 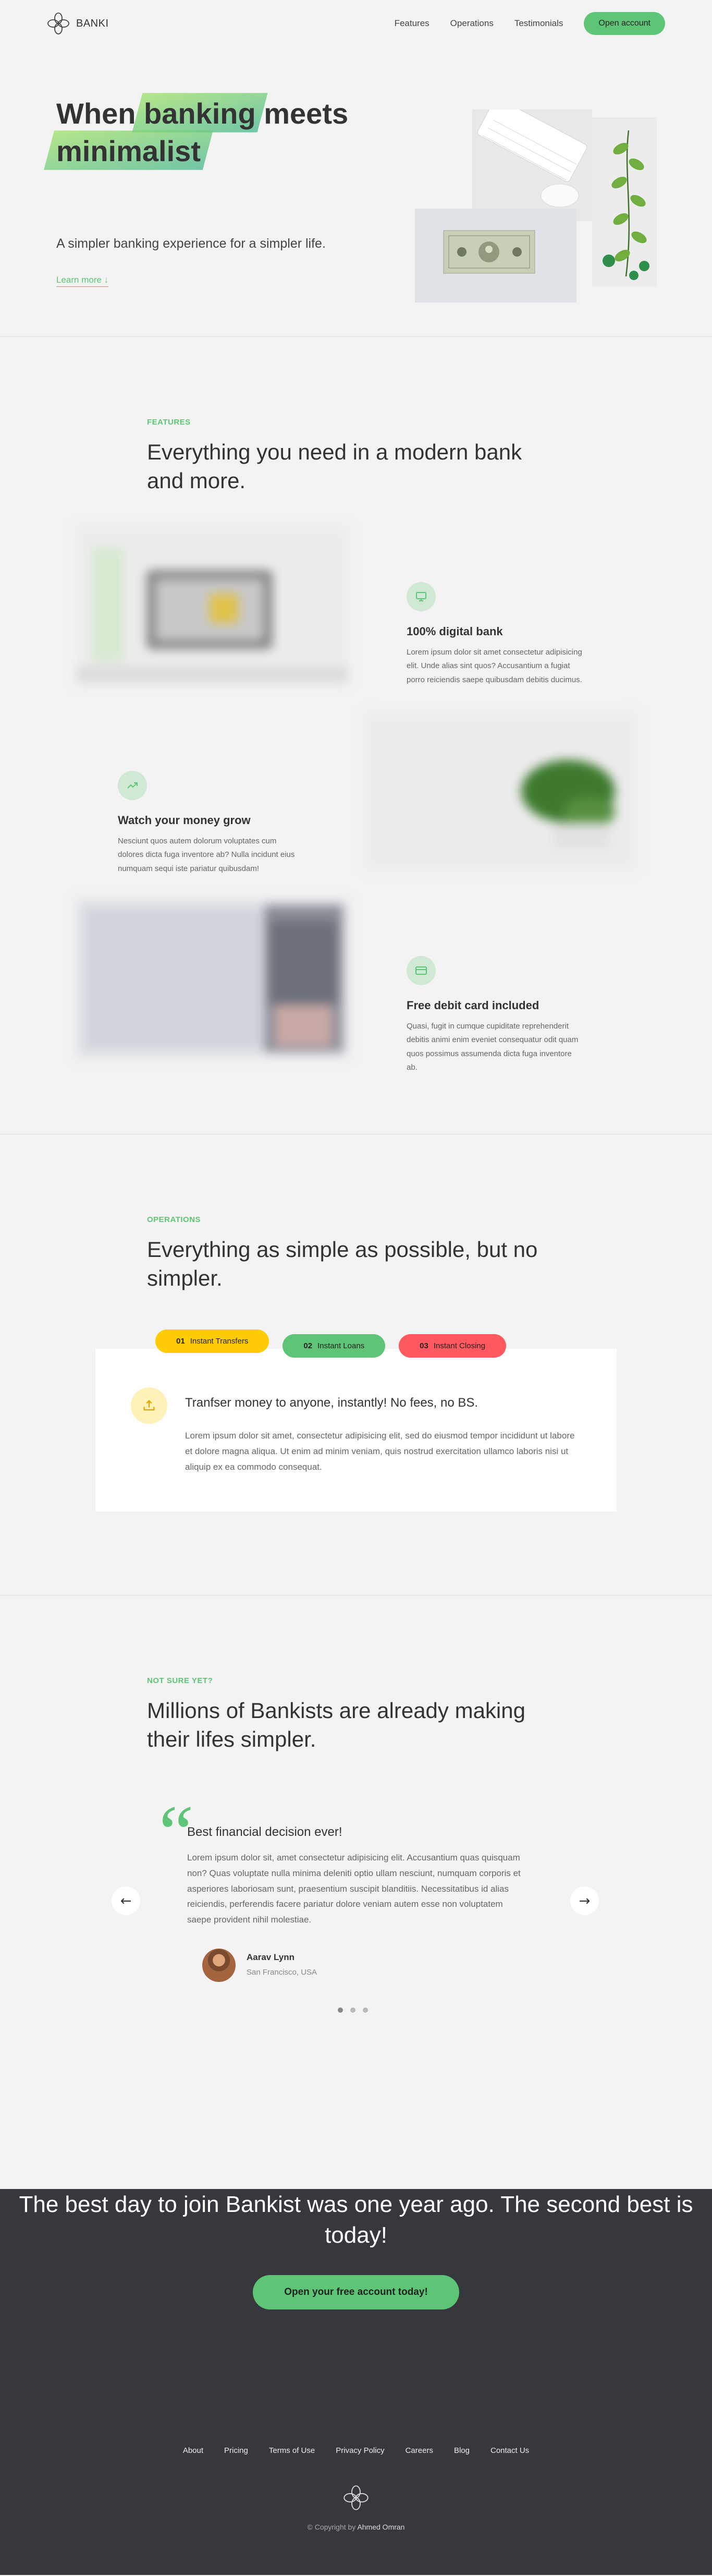 What do you see at coordinates (356, 2292) in the screenshot?
I see `open-free-account-button: Open your free account today!` at bounding box center [356, 2292].